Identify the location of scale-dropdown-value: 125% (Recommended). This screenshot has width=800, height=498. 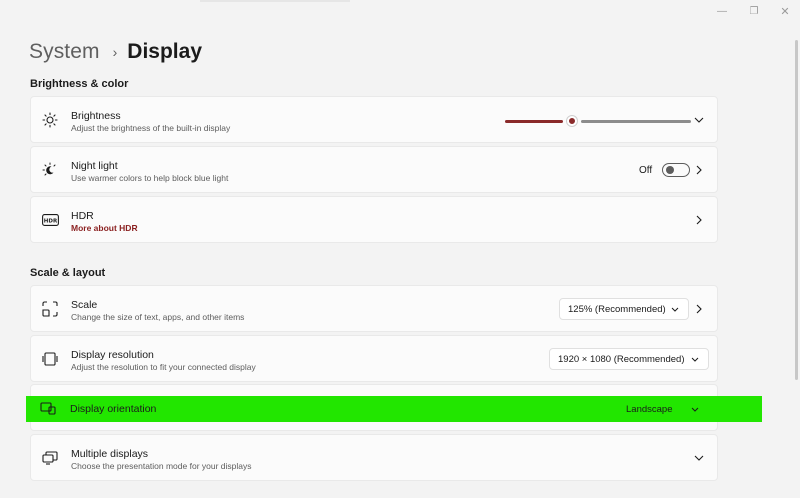
(617, 309).